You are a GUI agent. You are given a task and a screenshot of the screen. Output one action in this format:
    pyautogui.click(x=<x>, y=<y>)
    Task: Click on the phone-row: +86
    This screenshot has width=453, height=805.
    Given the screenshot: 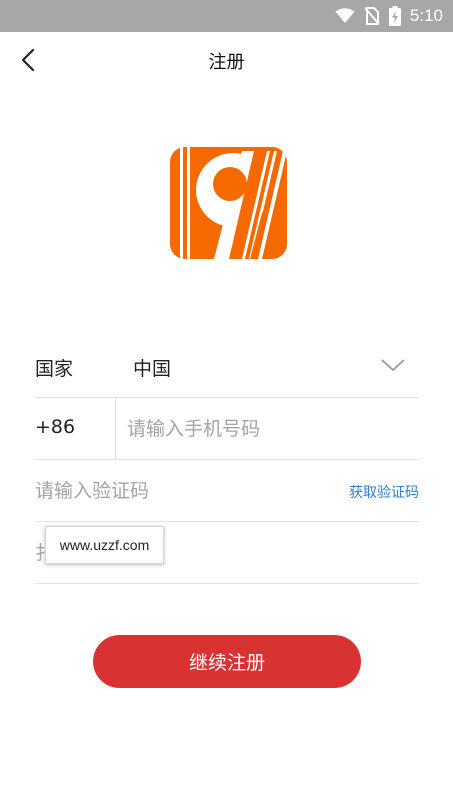 What is the action you would take?
    pyautogui.click(x=227, y=429)
    